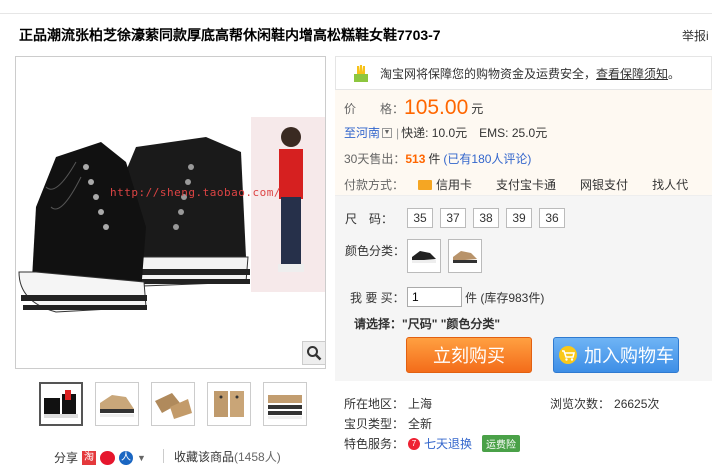  I want to click on share-bar: 分享 淘 人 ▼, so click(100, 457).